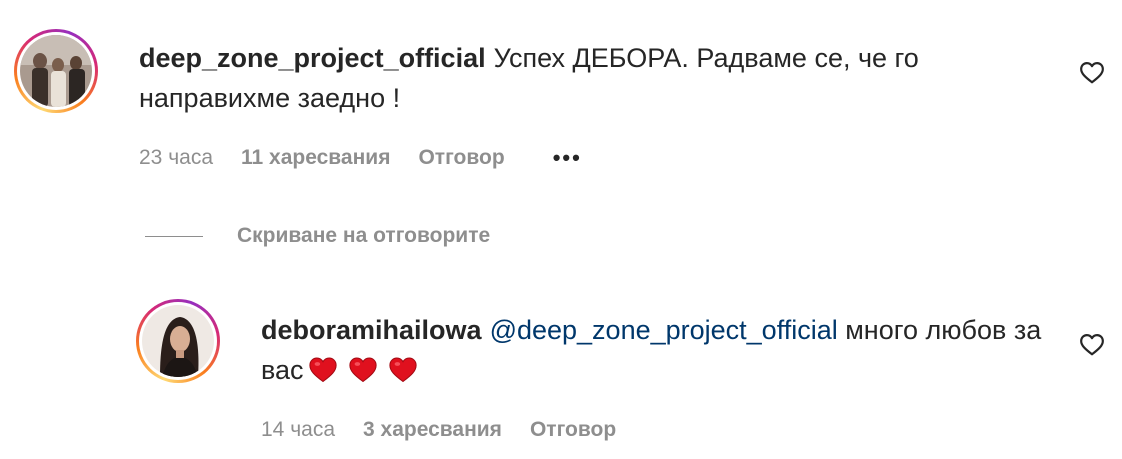  Describe the element at coordinates (1092, 72) in the screenshot. I see `like-heart-icon` at that location.